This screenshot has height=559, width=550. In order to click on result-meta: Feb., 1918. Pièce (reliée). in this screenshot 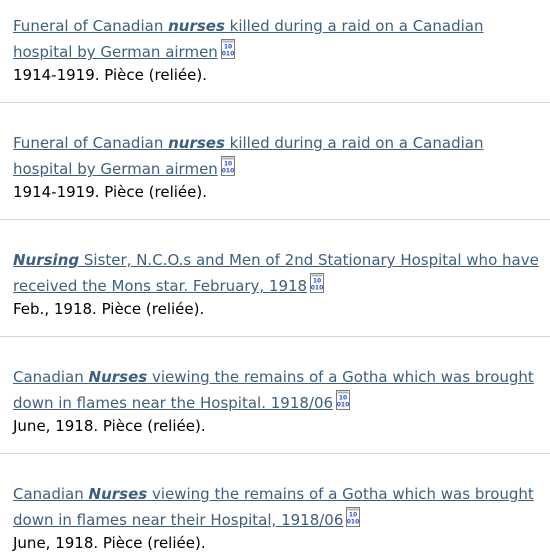, I will do `click(109, 309)`.